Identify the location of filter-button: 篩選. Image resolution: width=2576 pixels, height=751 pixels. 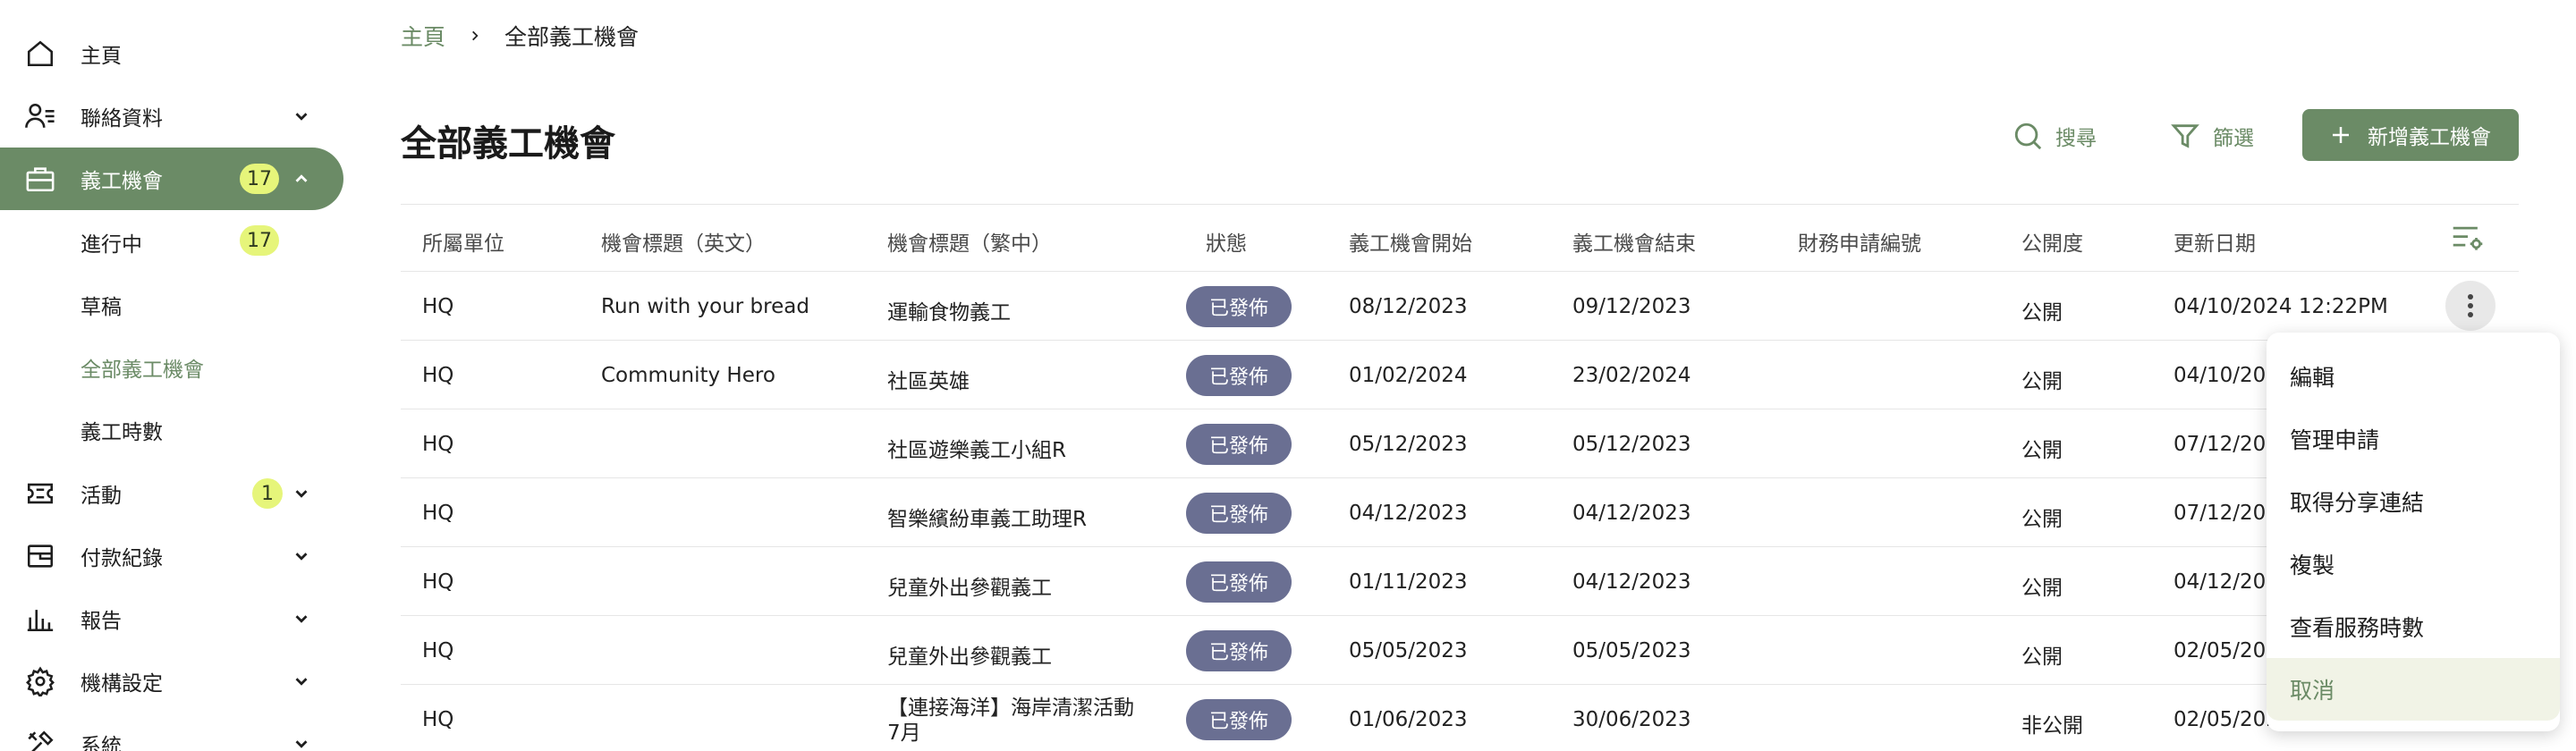
(2212, 136).